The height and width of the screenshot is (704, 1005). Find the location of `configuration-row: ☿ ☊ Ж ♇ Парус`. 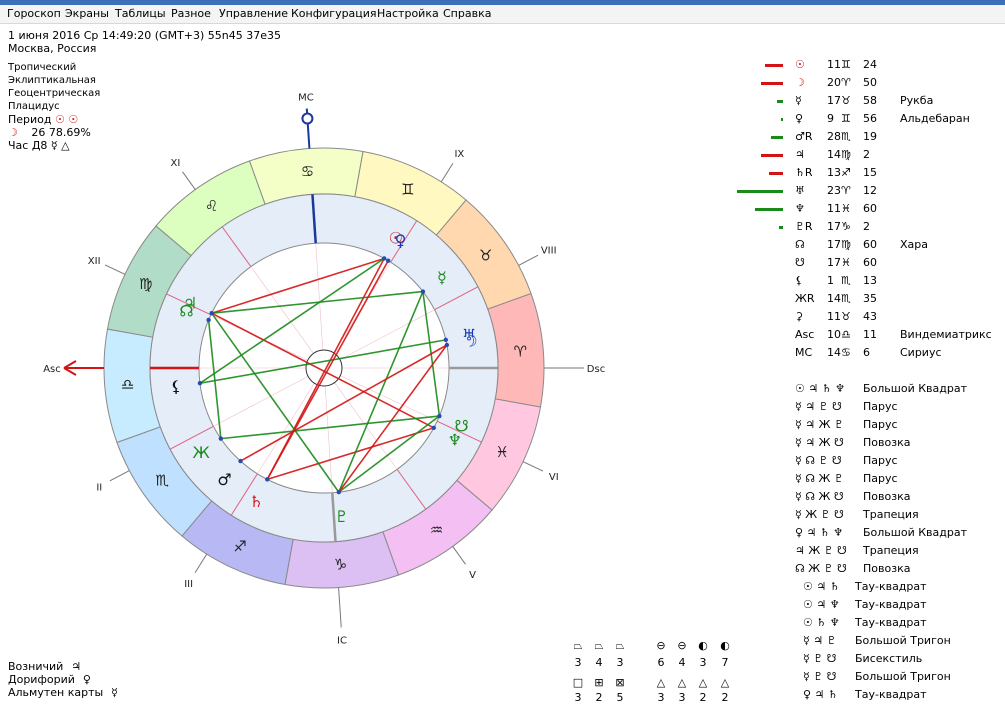

configuration-row: ☿ ☊ Ж ♇ Парус is located at coordinates (846, 478).